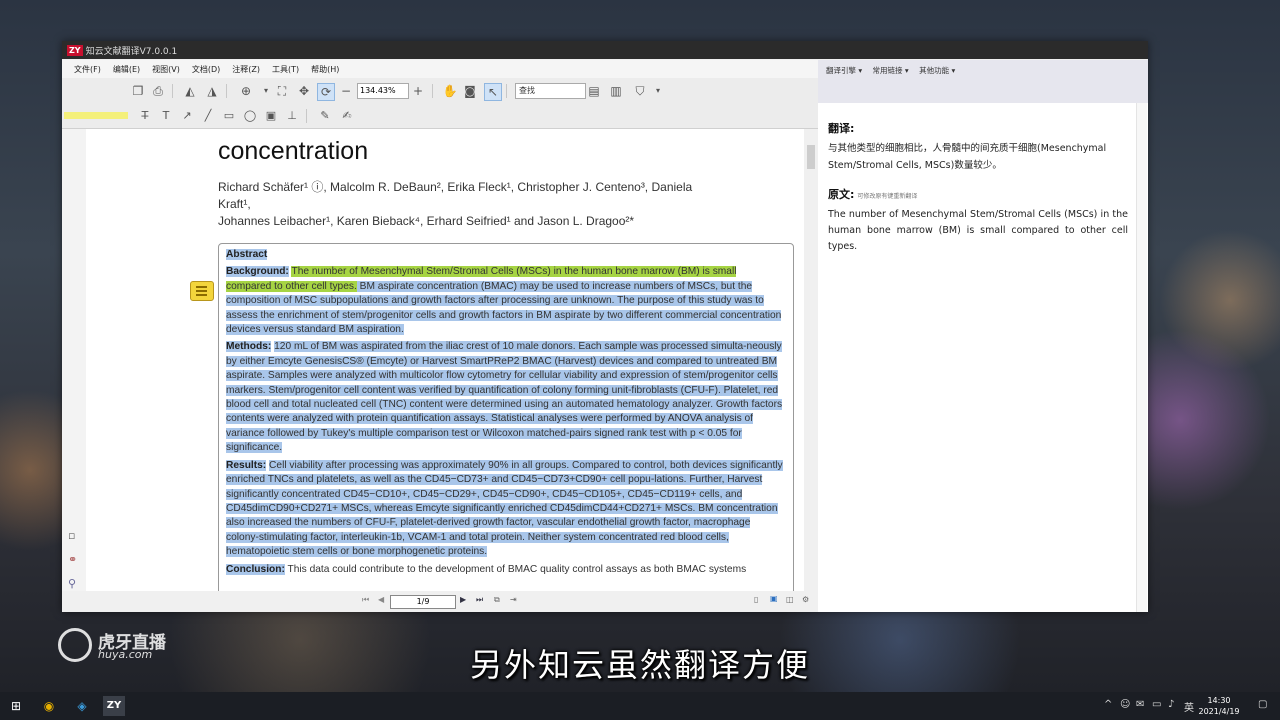 Image resolution: width=1280 pixels, height=720 pixels. I want to click on single-page-icon: ▯, so click(756, 599).